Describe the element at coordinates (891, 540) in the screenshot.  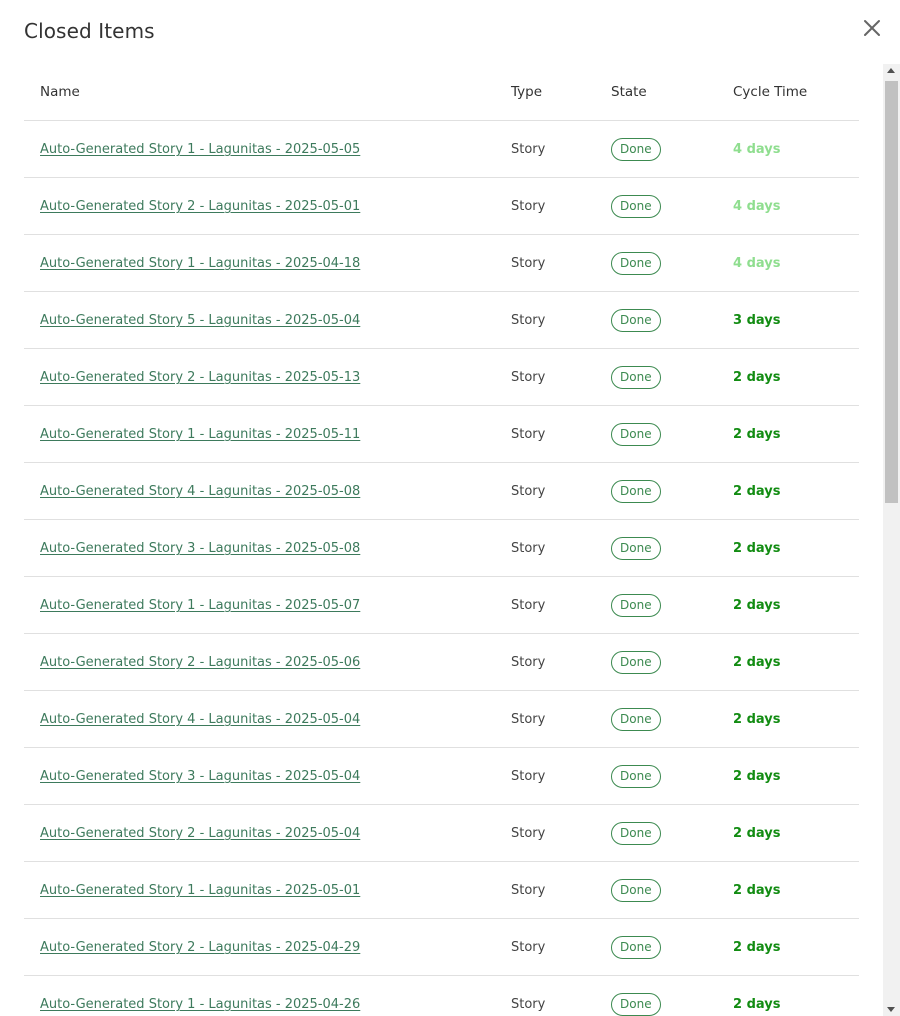
I see `vertical-scrollbar` at that location.